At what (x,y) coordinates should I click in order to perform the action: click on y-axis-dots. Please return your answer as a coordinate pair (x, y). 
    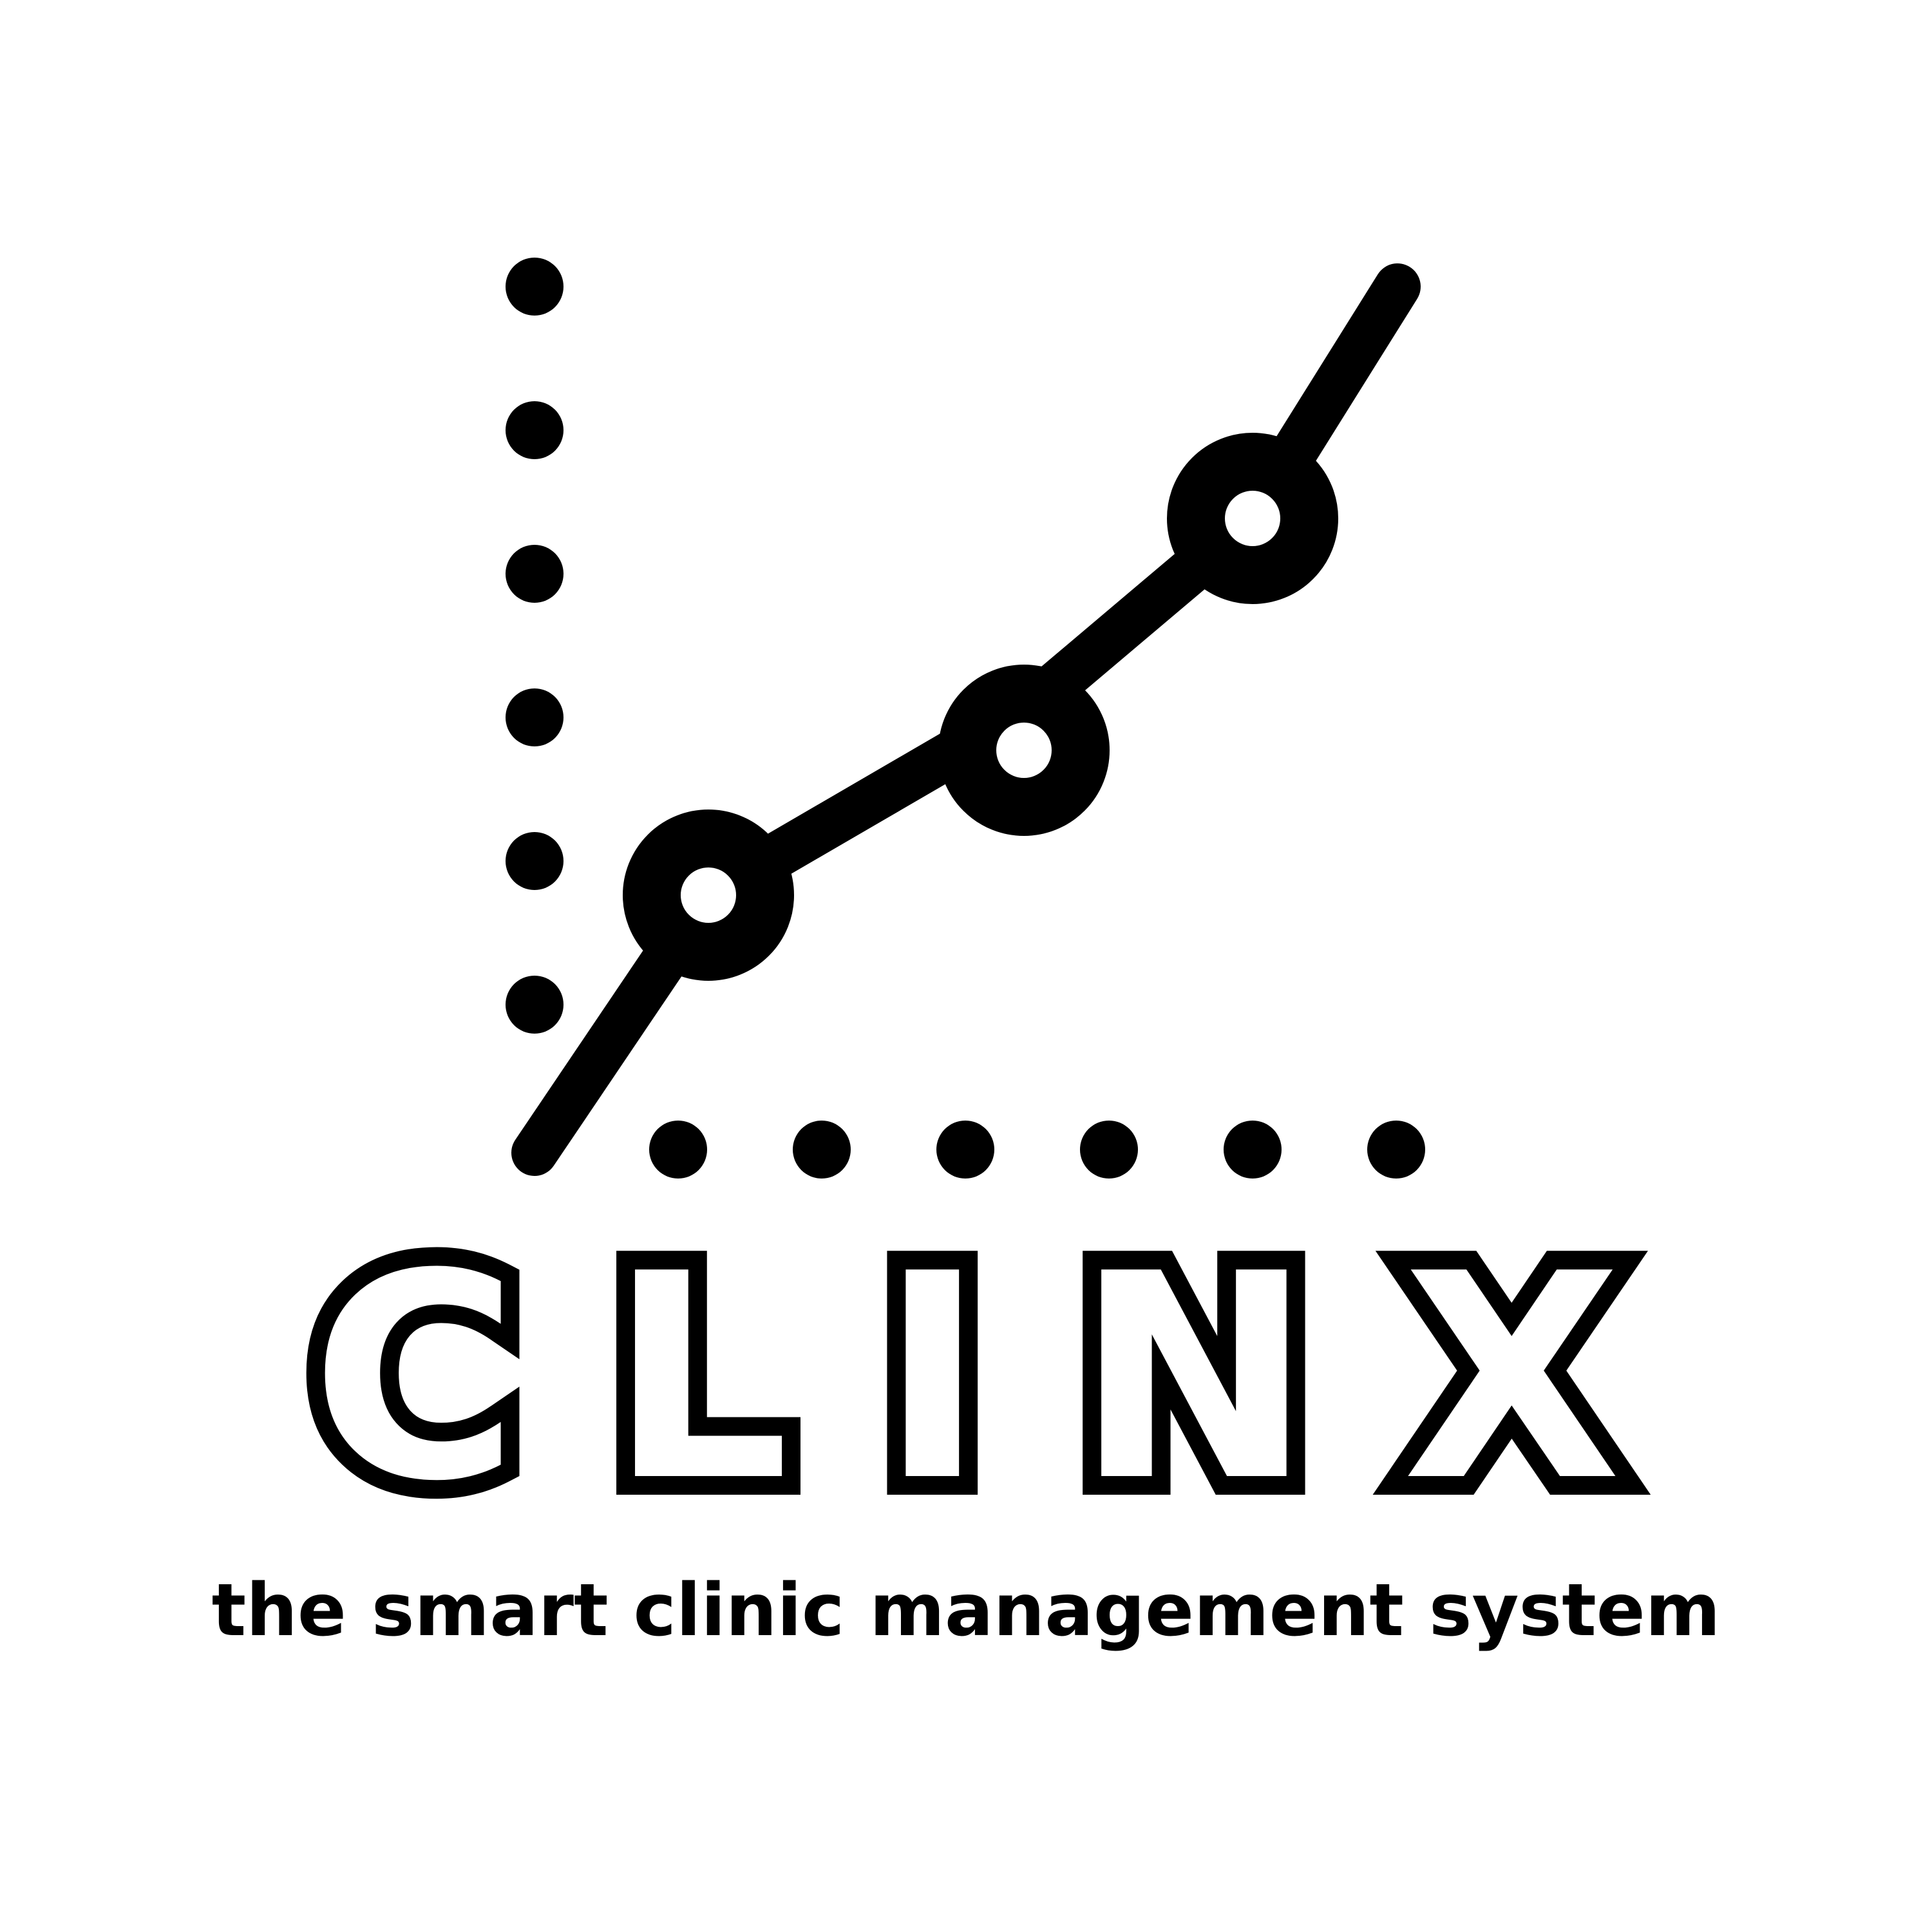
    Looking at the image, I should click on (535, 646).